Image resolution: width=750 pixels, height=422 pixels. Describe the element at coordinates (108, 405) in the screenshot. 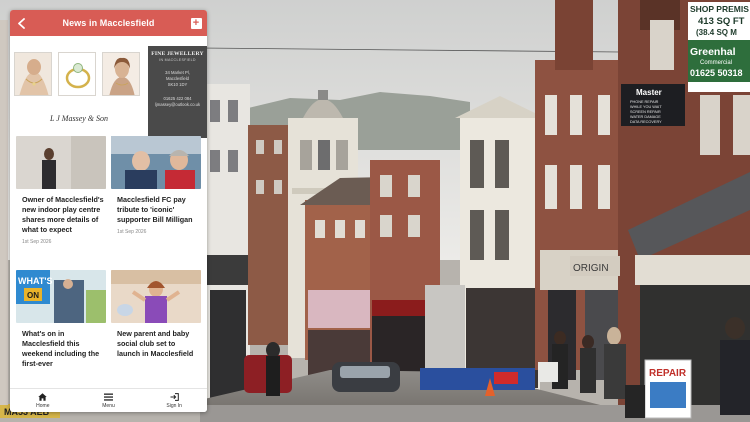

I see `nav-menu-label: Menu` at that location.